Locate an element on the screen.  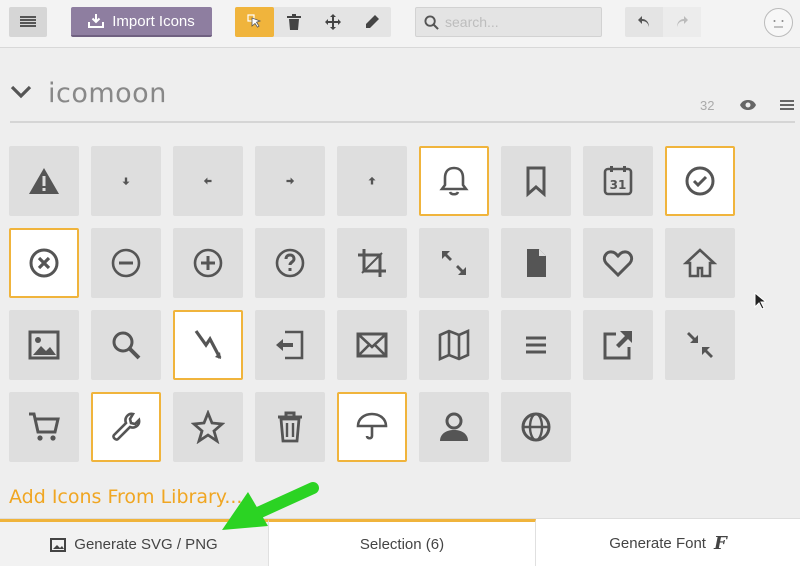
history-group is located at coordinates (663, 22).